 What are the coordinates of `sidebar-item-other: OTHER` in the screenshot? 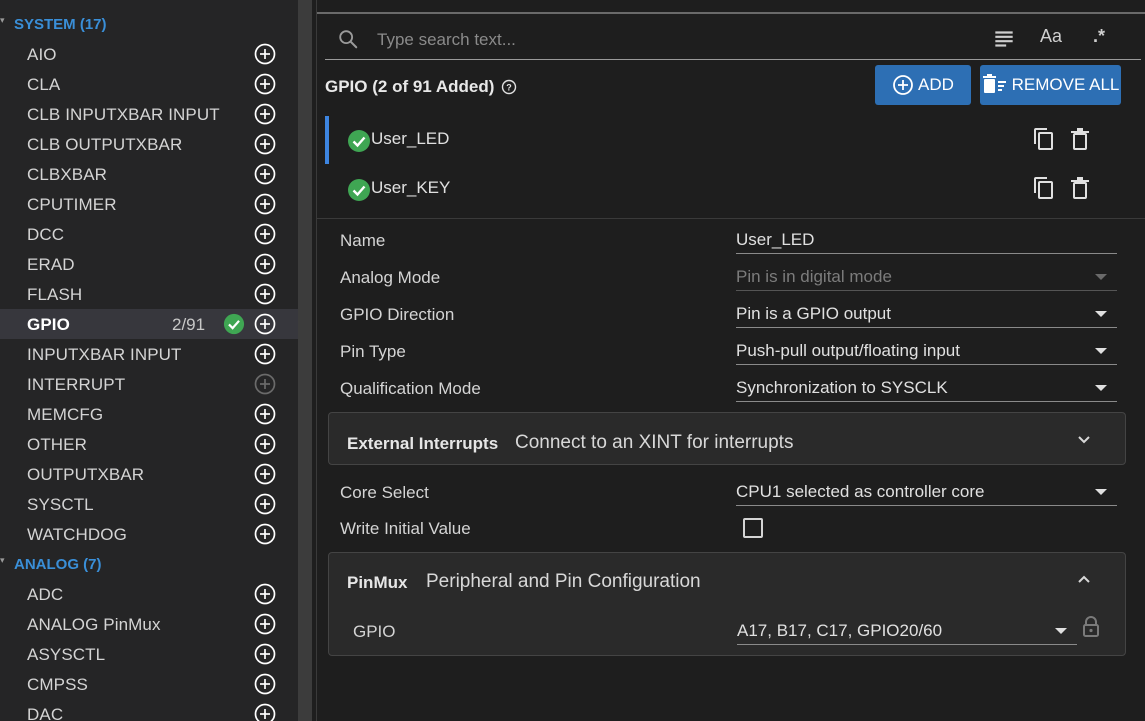 It's located at (149, 444).